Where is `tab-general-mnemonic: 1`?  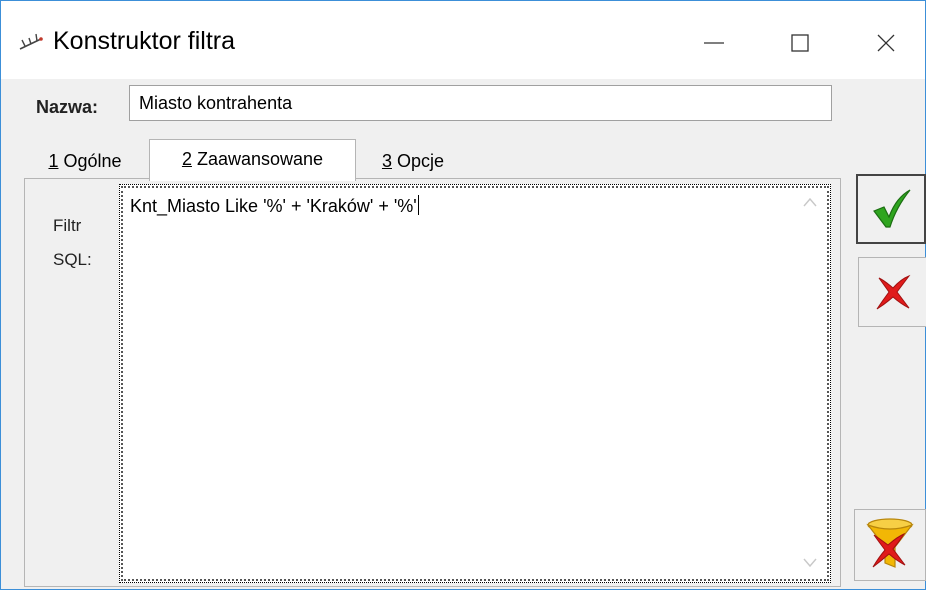 tab-general-mnemonic: 1 is located at coordinates (53, 161).